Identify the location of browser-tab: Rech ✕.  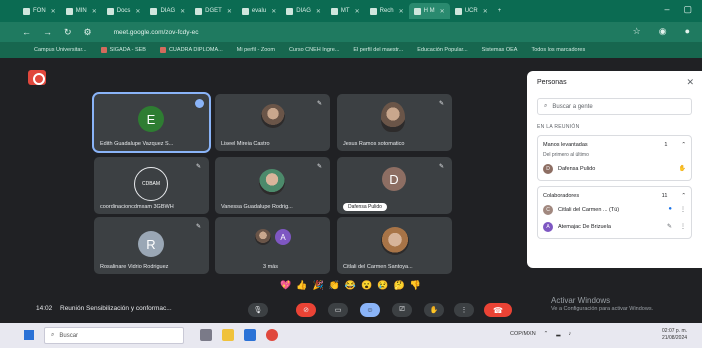
(387, 11).